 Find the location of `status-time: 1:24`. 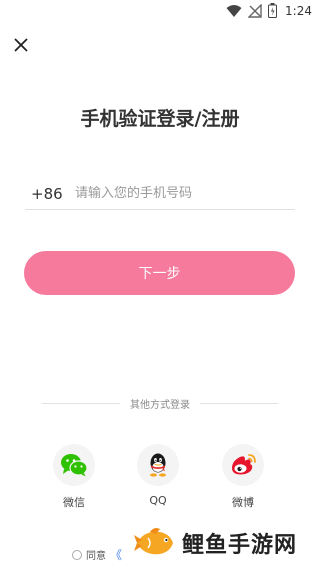

status-time: 1:24 is located at coordinates (298, 10).